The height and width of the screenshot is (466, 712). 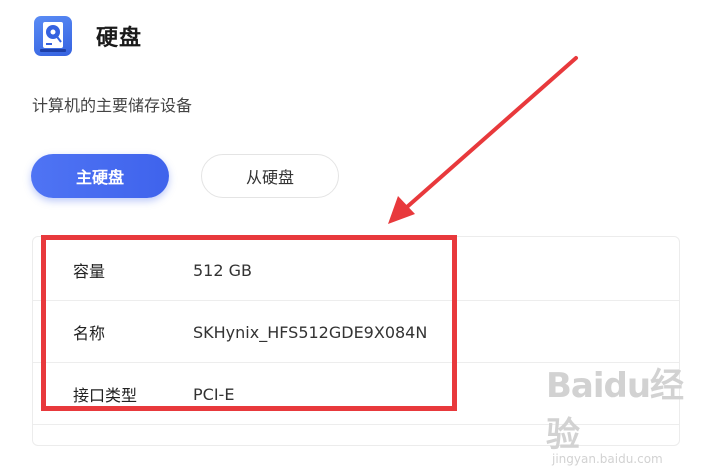 I want to click on watermark-logo: Baidu经验, so click(x=615, y=410).